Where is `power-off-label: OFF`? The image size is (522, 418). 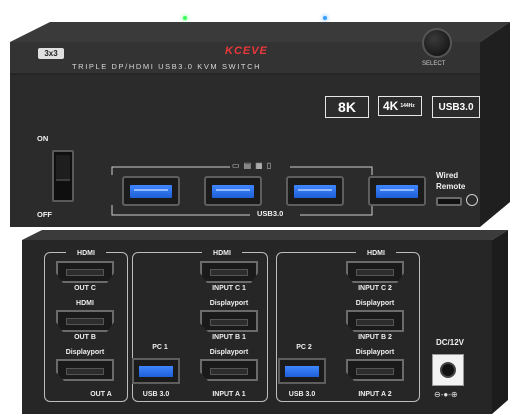
power-off-label: OFF is located at coordinates (44, 214).